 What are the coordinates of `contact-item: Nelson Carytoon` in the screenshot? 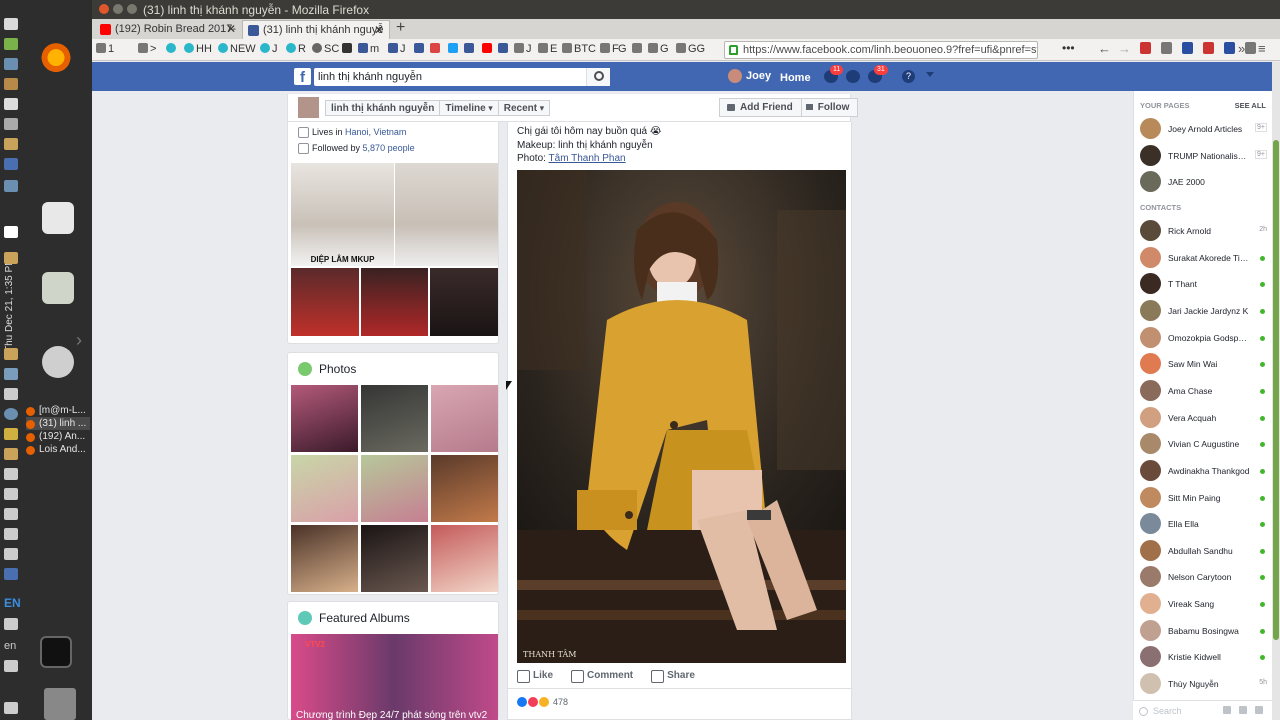 It's located at (1203, 577).